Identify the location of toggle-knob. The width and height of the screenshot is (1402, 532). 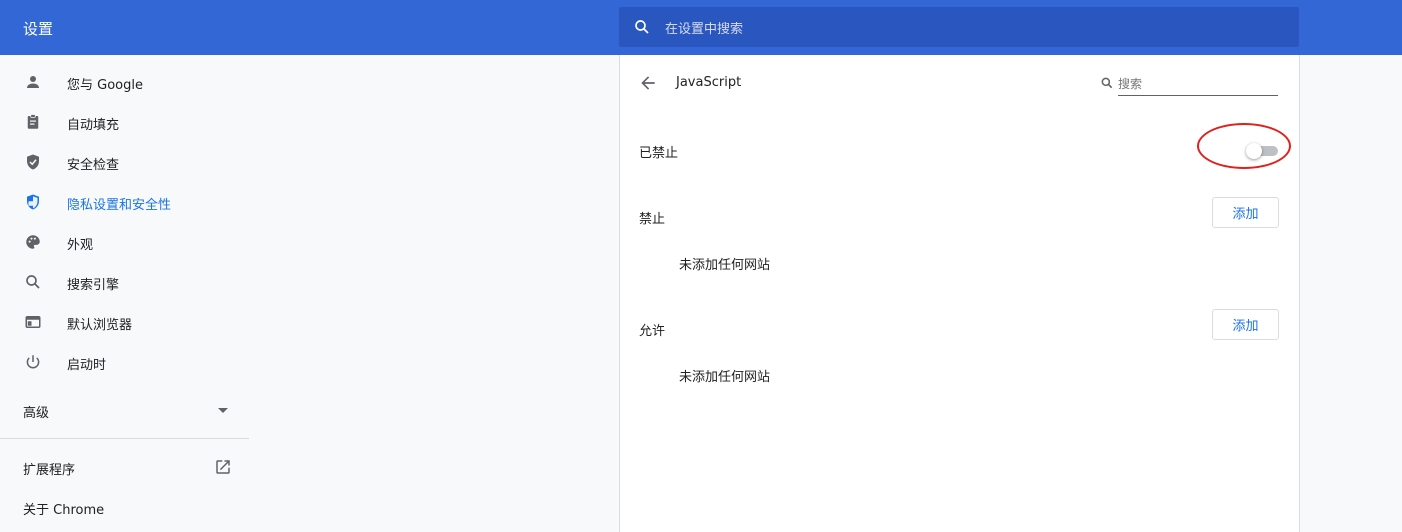
(1254, 151).